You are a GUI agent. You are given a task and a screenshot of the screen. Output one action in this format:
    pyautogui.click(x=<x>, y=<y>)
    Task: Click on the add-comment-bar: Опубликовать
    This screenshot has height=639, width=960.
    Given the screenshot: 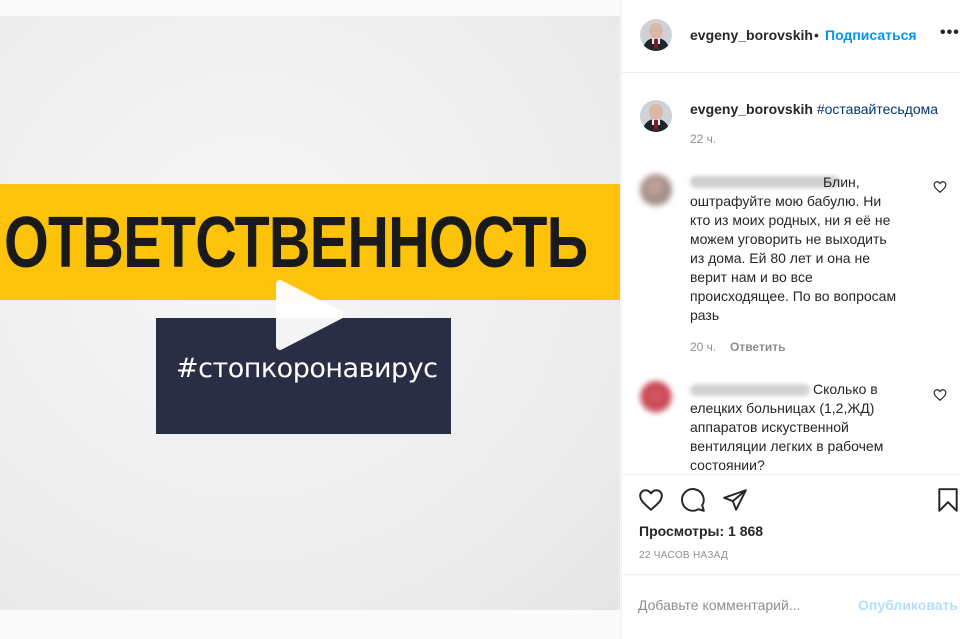 What is the action you would take?
    pyautogui.click(x=791, y=606)
    